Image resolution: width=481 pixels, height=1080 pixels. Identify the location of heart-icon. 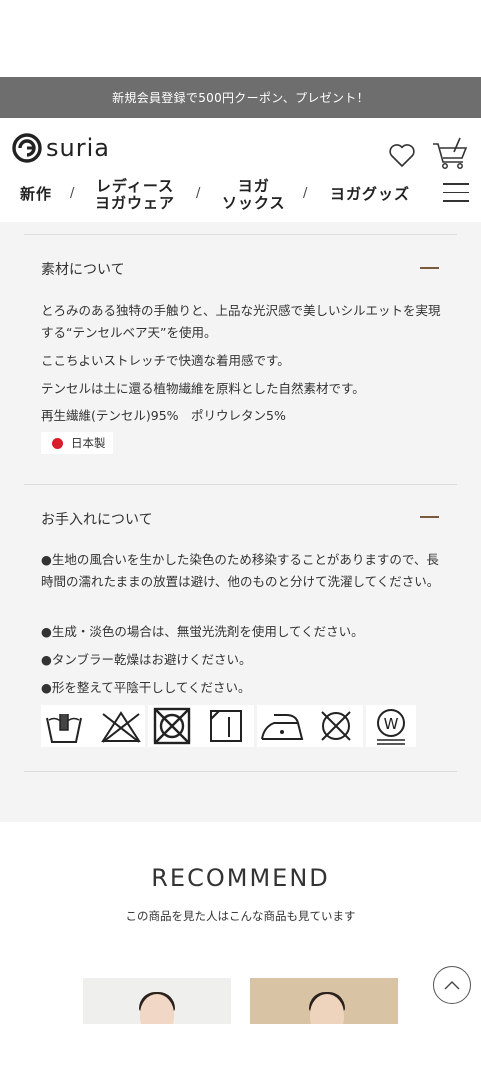
(402, 155).